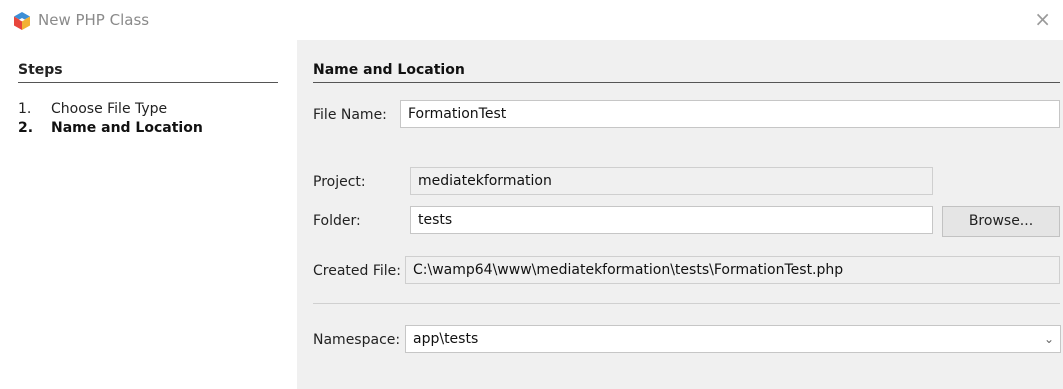 This screenshot has width=1063, height=389. I want to click on project-label: Project:, so click(339, 182).